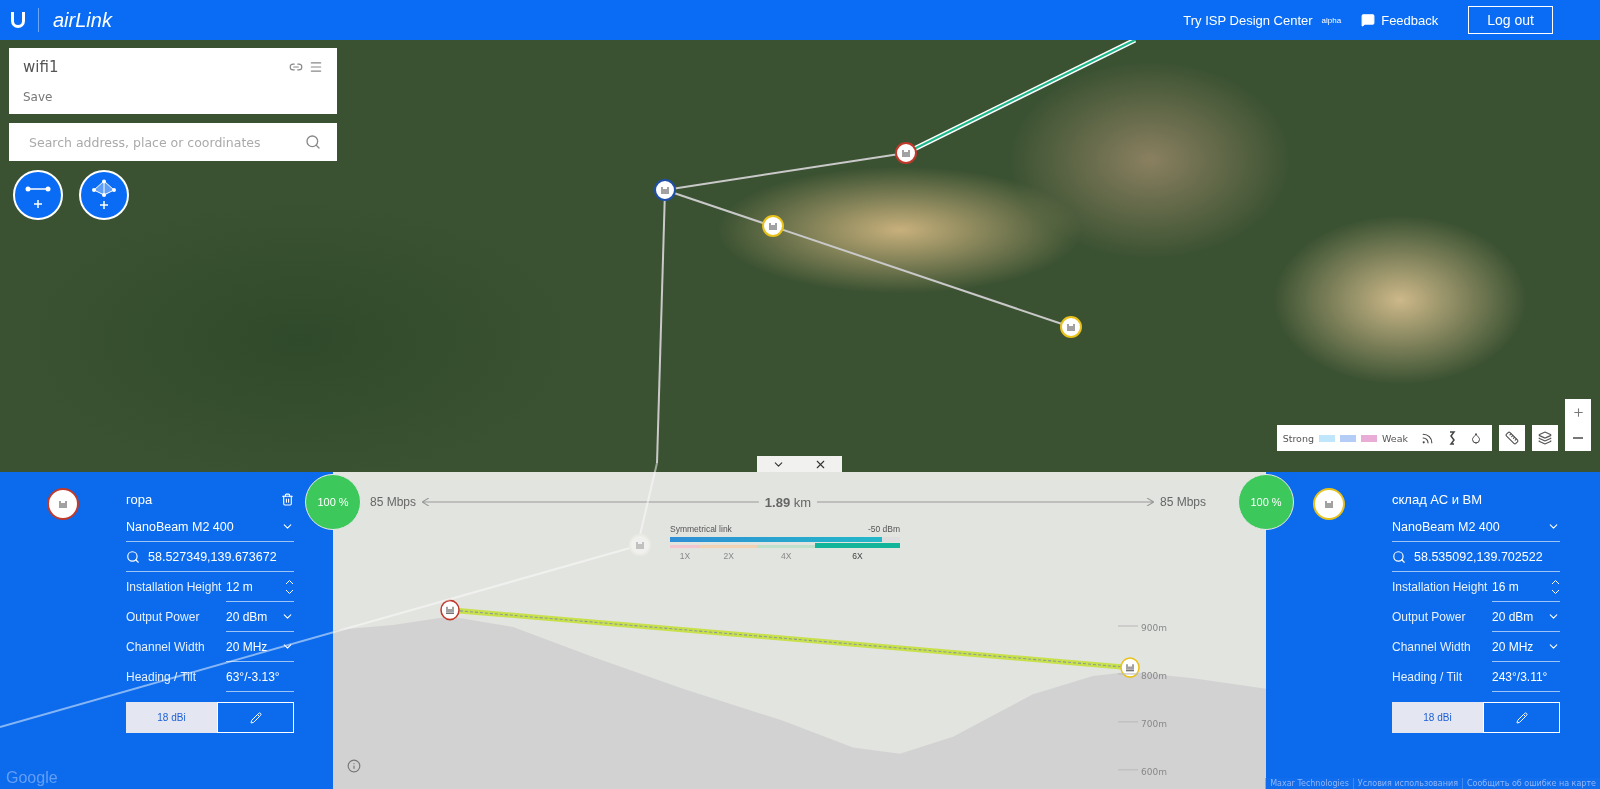  What do you see at coordinates (1578, 438) in the screenshot?
I see `minus-icon` at bounding box center [1578, 438].